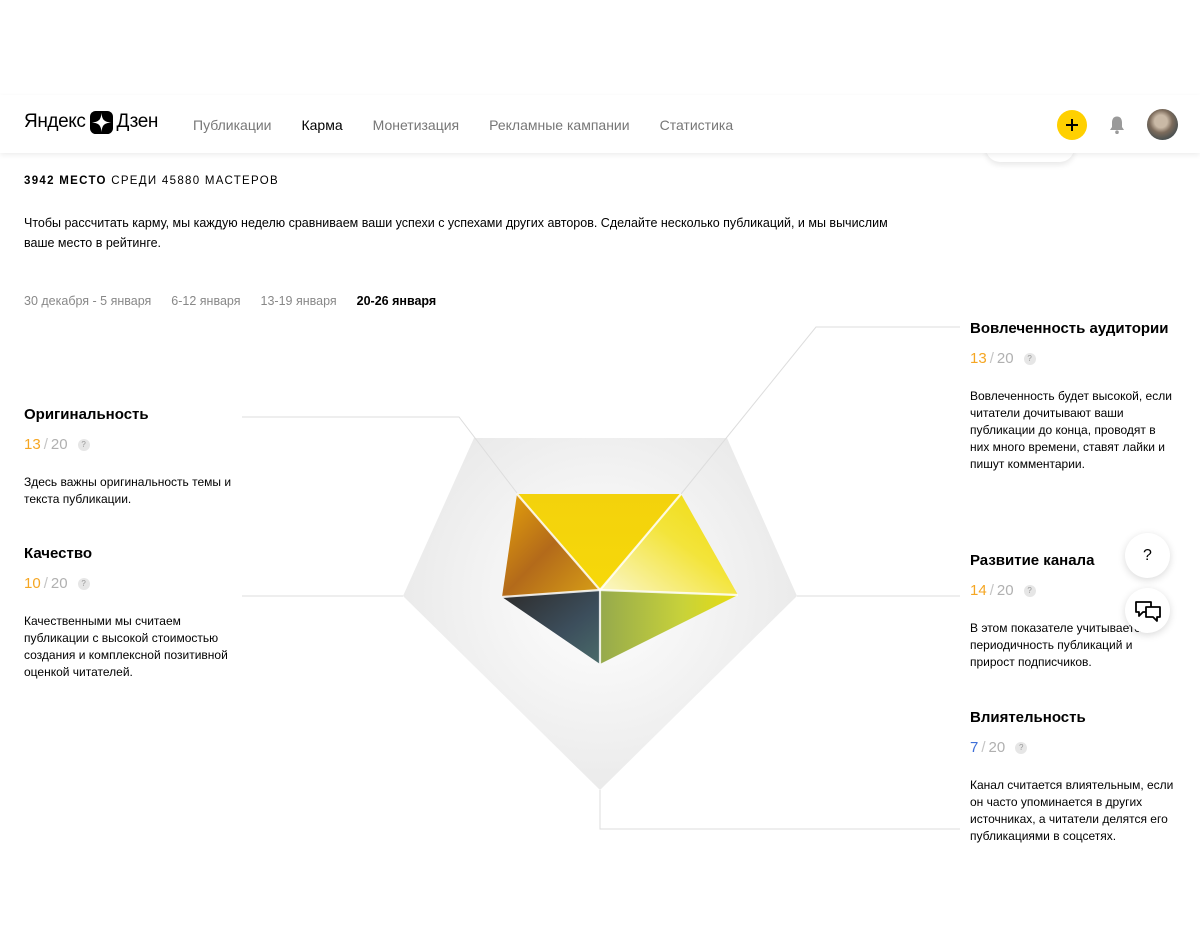 Image resolution: width=1200 pixels, height=951 pixels. I want to click on nav-publications: Публикации, so click(232, 125).